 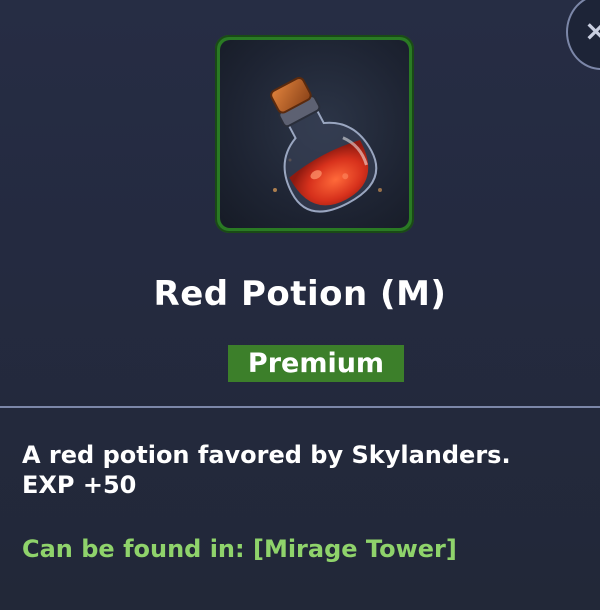 What do you see at coordinates (133, 549) in the screenshot?
I see `location-label: Can be found in:` at bounding box center [133, 549].